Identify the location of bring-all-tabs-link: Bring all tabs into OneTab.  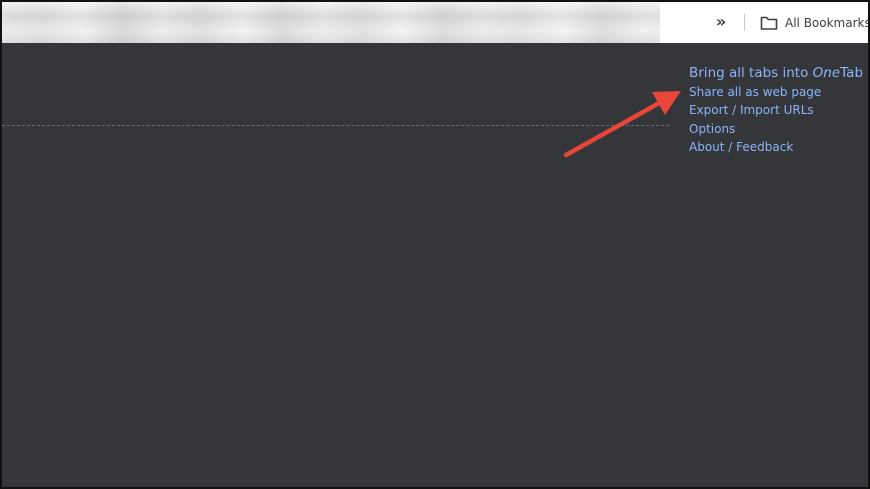
(778, 73).